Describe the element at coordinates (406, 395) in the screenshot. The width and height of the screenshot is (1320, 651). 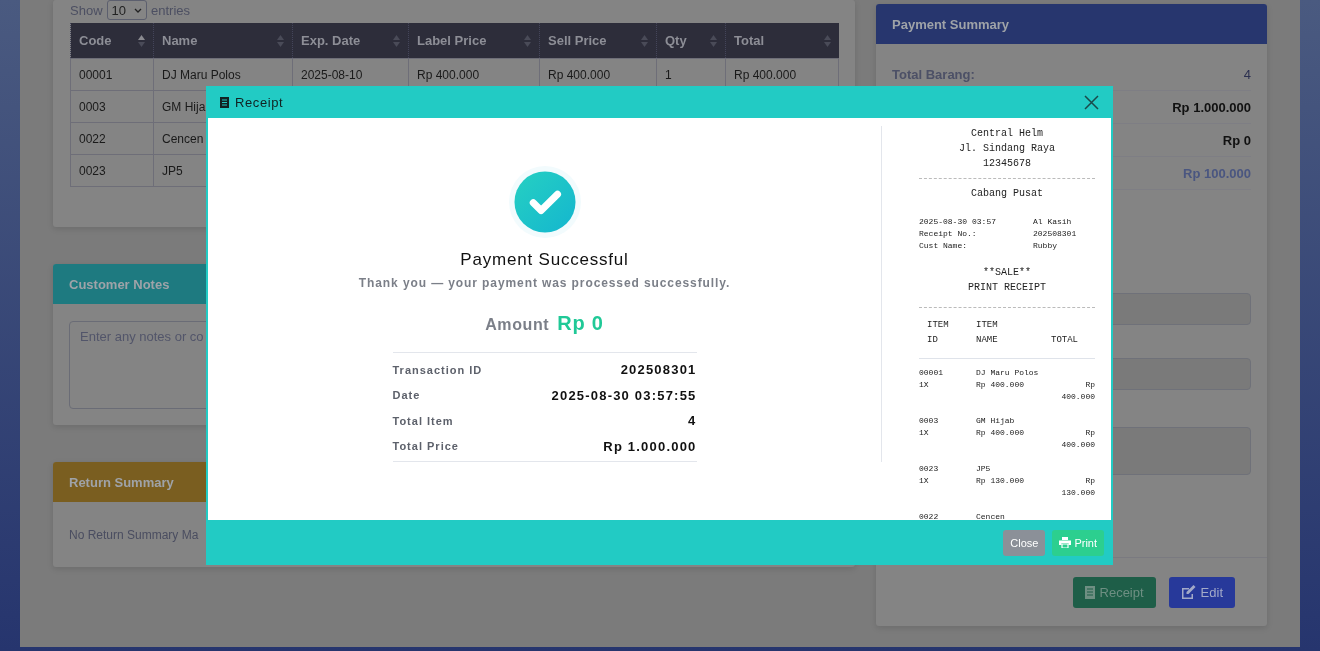
I see `detail-label: Date` at that location.